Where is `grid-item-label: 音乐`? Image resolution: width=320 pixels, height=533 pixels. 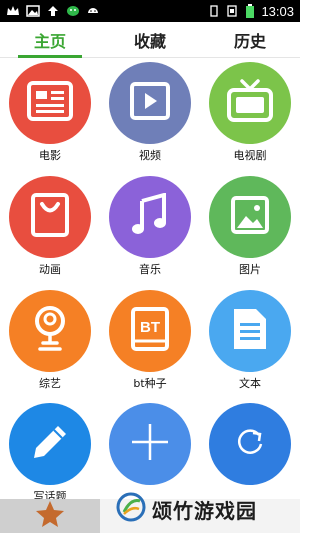
grid-item-label: 音乐 is located at coordinates (150, 269).